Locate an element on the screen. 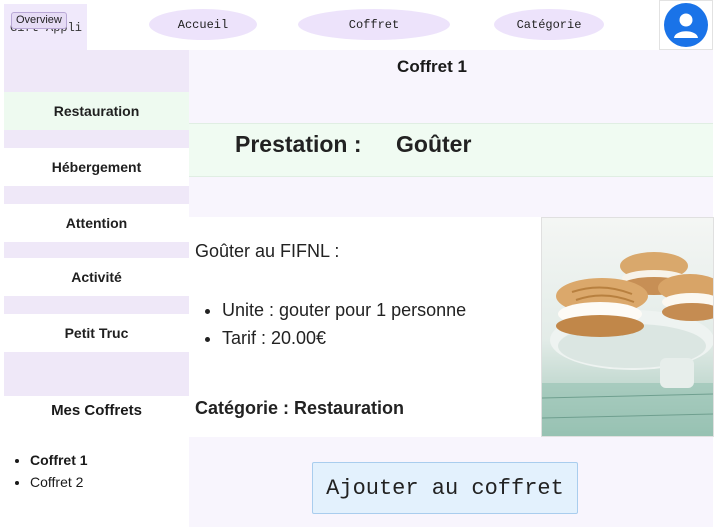 The image size is (716, 527). detail-price: Tarif : 20.00€ is located at coordinates (344, 338).